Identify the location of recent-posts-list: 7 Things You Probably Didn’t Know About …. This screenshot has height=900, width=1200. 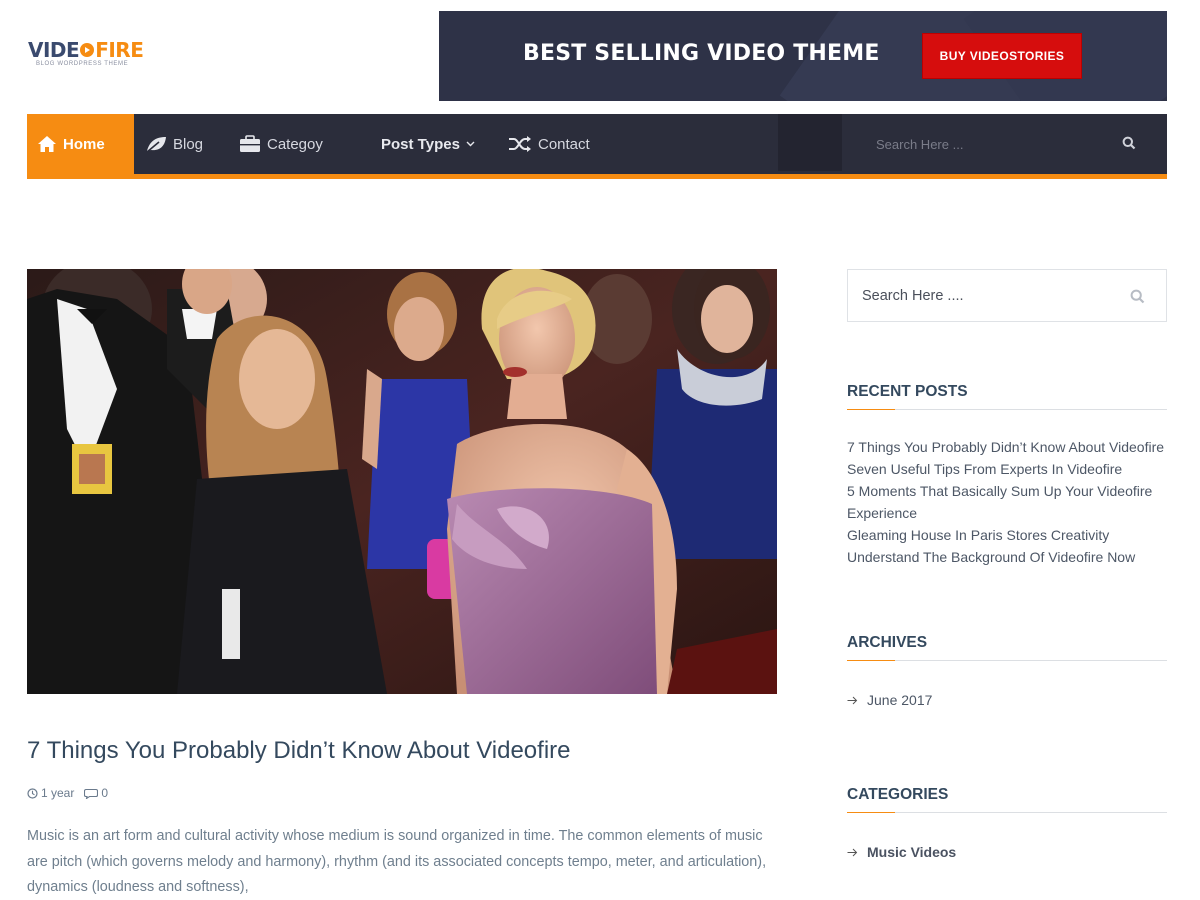
(1007, 502).